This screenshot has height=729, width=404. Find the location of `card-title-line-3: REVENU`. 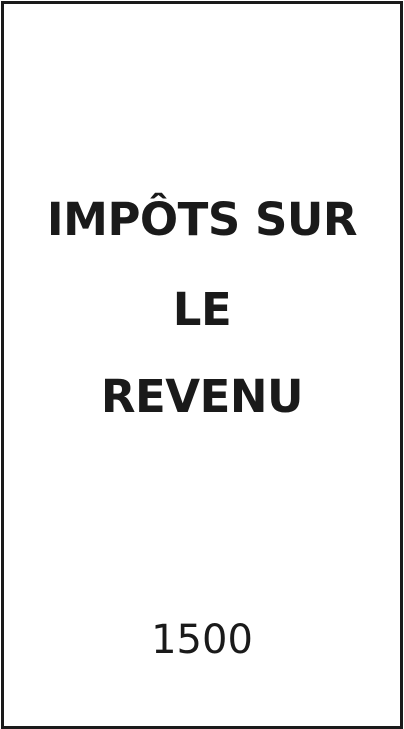

card-title-line-3: REVENU is located at coordinates (202, 396).